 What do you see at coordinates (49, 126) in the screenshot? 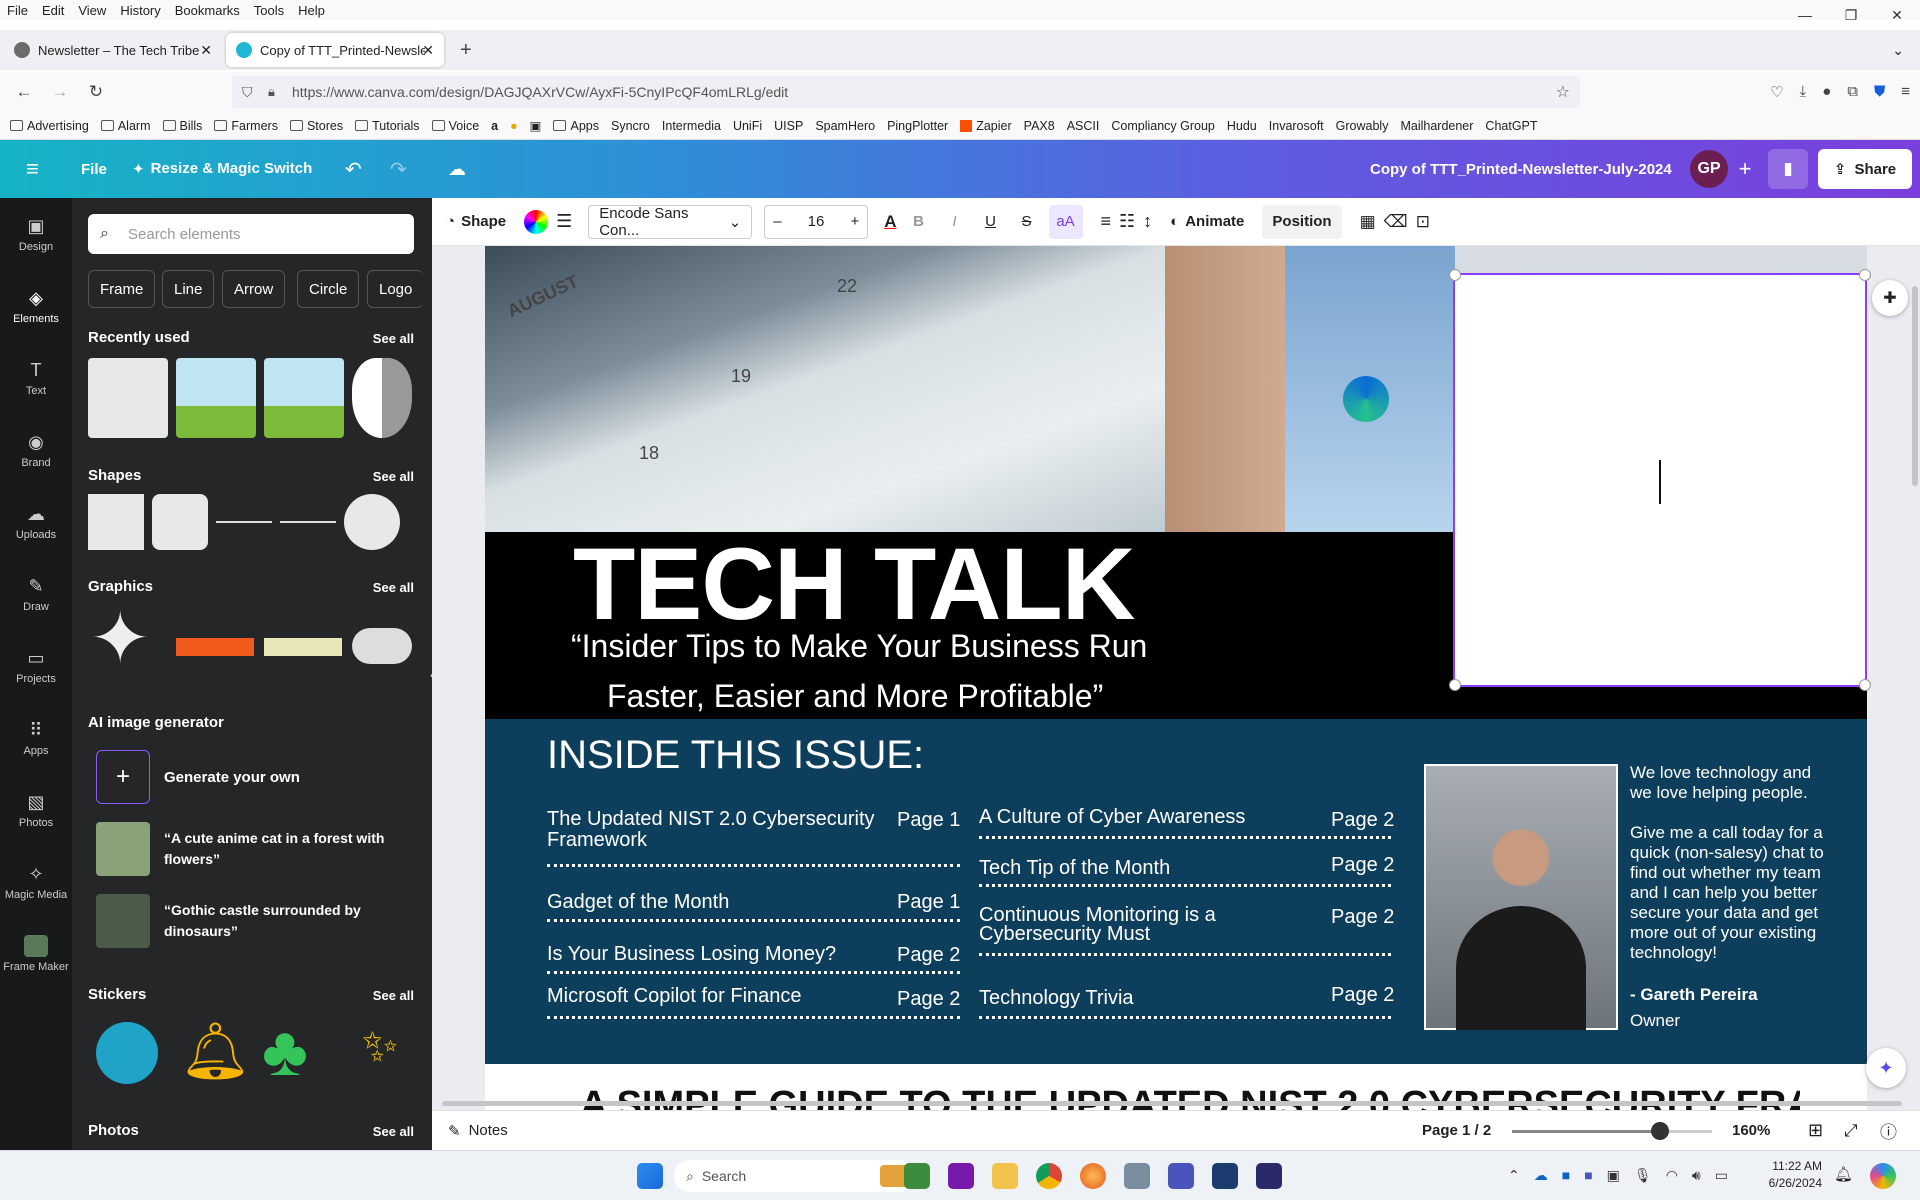
I see `bookmark-advertising: Advertising` at bounding box center [49, 126].